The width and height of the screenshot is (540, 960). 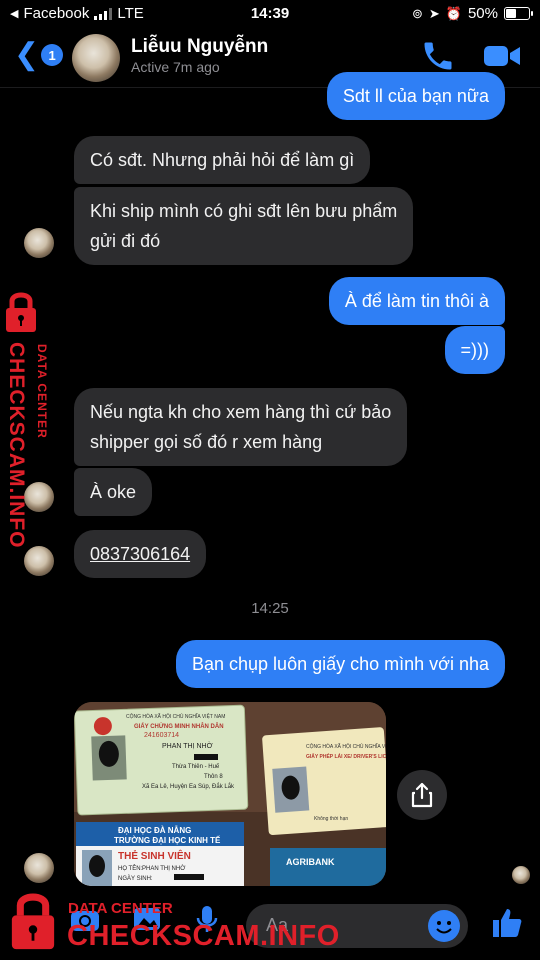 What do you see at coordinates (96, 58) in the screenshot?
I see `contact-avatar` at bounding box center [96, 58].